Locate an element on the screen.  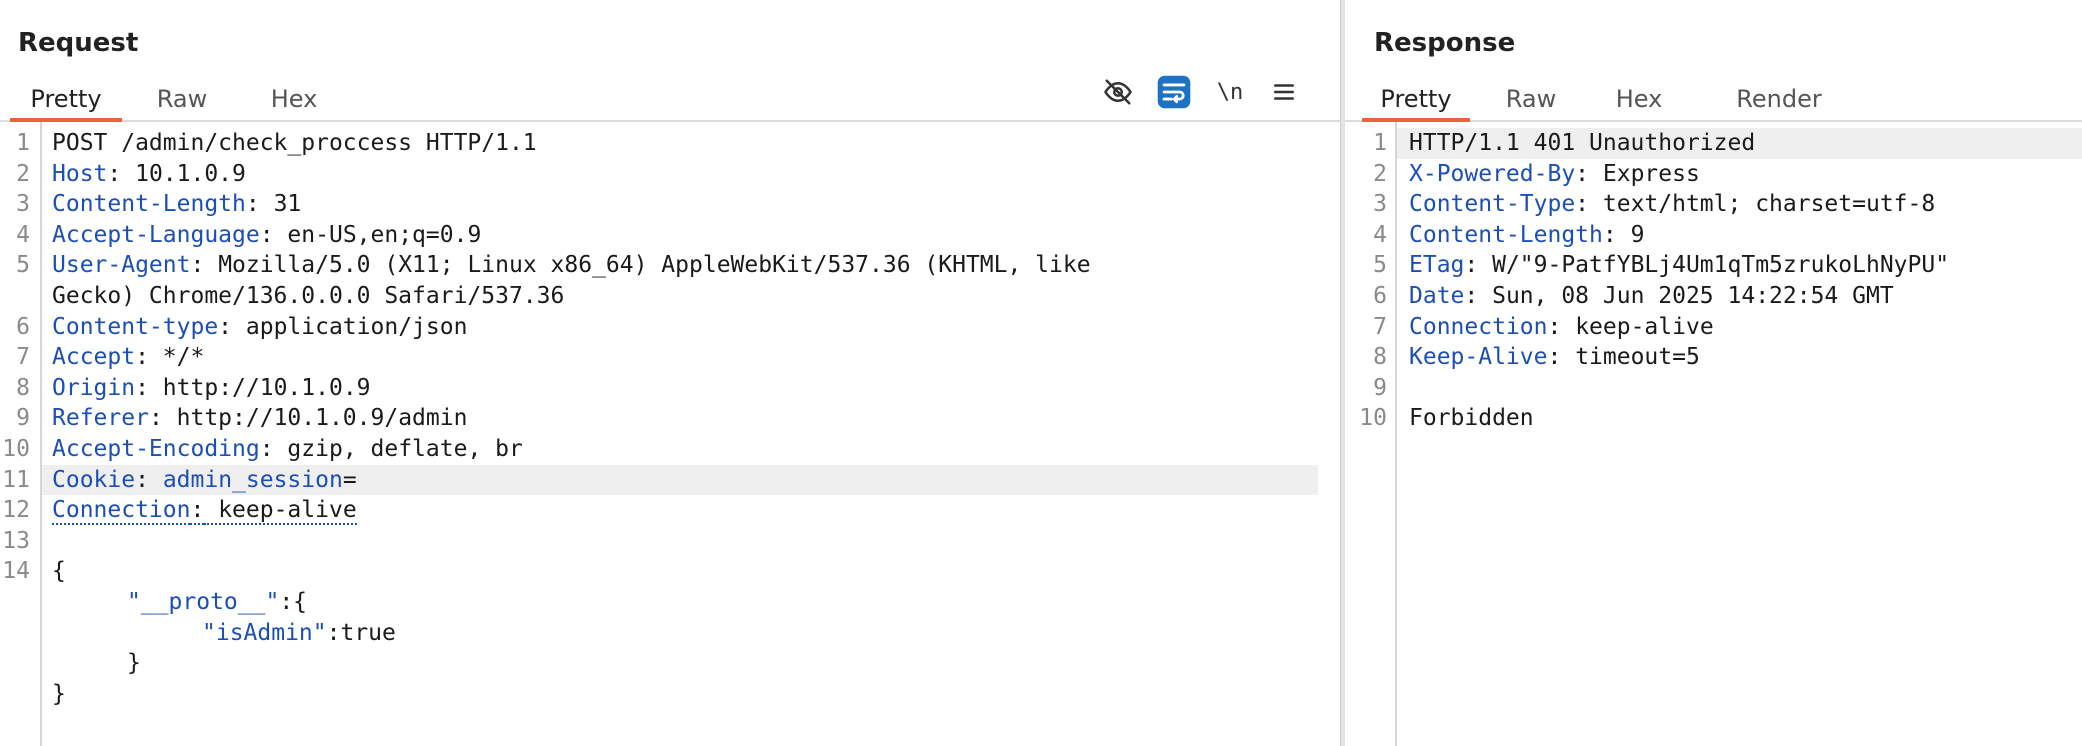
line-text: Gecko) Chrome/136.0.0.0 Safari/537.36 is located at coordinates (308, 296).